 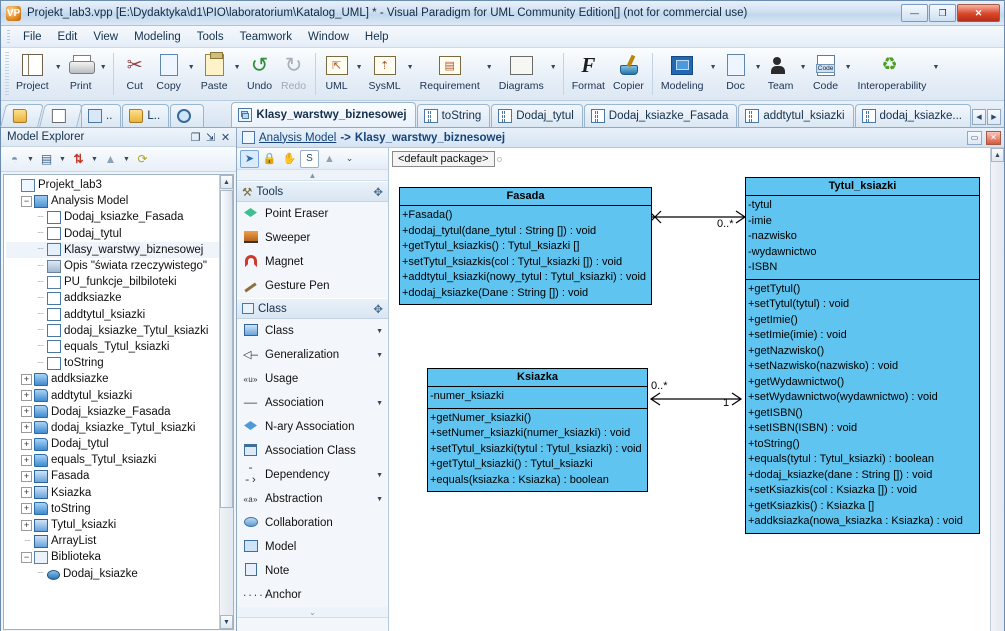 I want to click on tree-item-dodaj-ksiazke-fasada: ┈ Dodaj_ksiazke_Fasada, so click(x=119, y=217).